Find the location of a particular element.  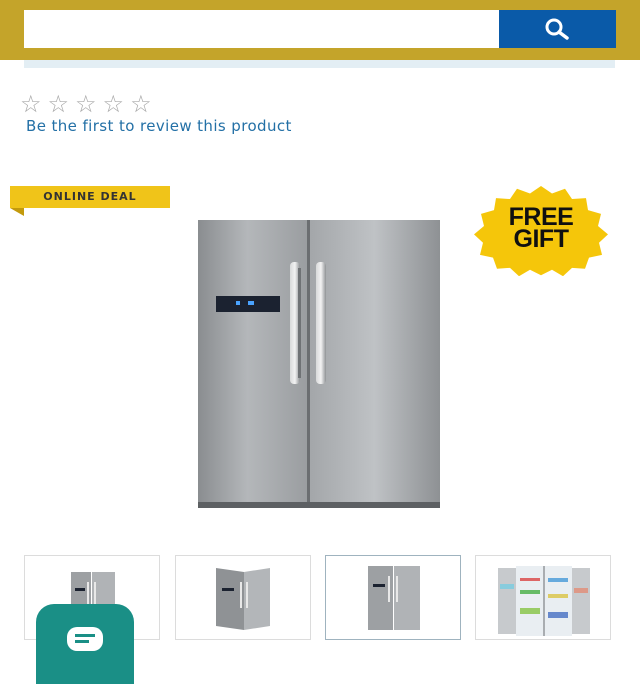

fridge-front-thumbnail is located at coordinates (394, 598).